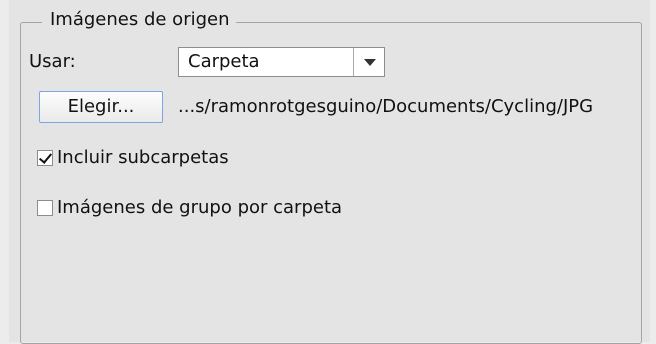 The height and width of the screenshot is (344, 656). What do you see at coordinates (139, 20) in the screenshot?
I see `group-title: Imágenes de origen` at bounding box center [139, 20].